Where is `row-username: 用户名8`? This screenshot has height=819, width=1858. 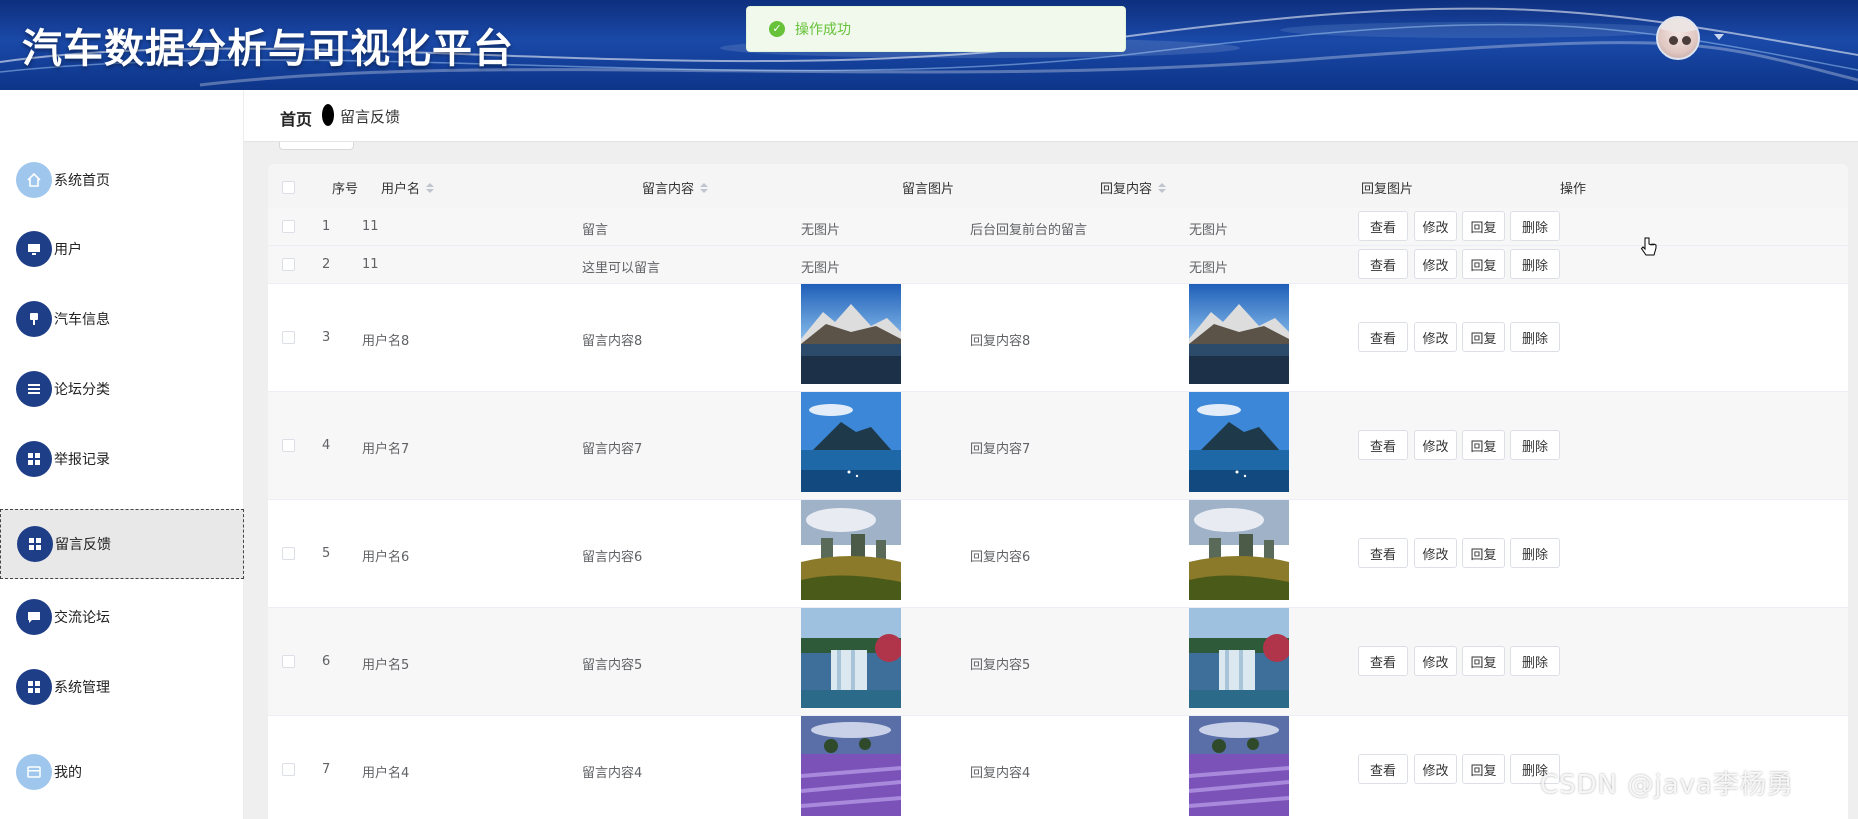 row-username: 用户名8 is located at coordinates (386, 341).